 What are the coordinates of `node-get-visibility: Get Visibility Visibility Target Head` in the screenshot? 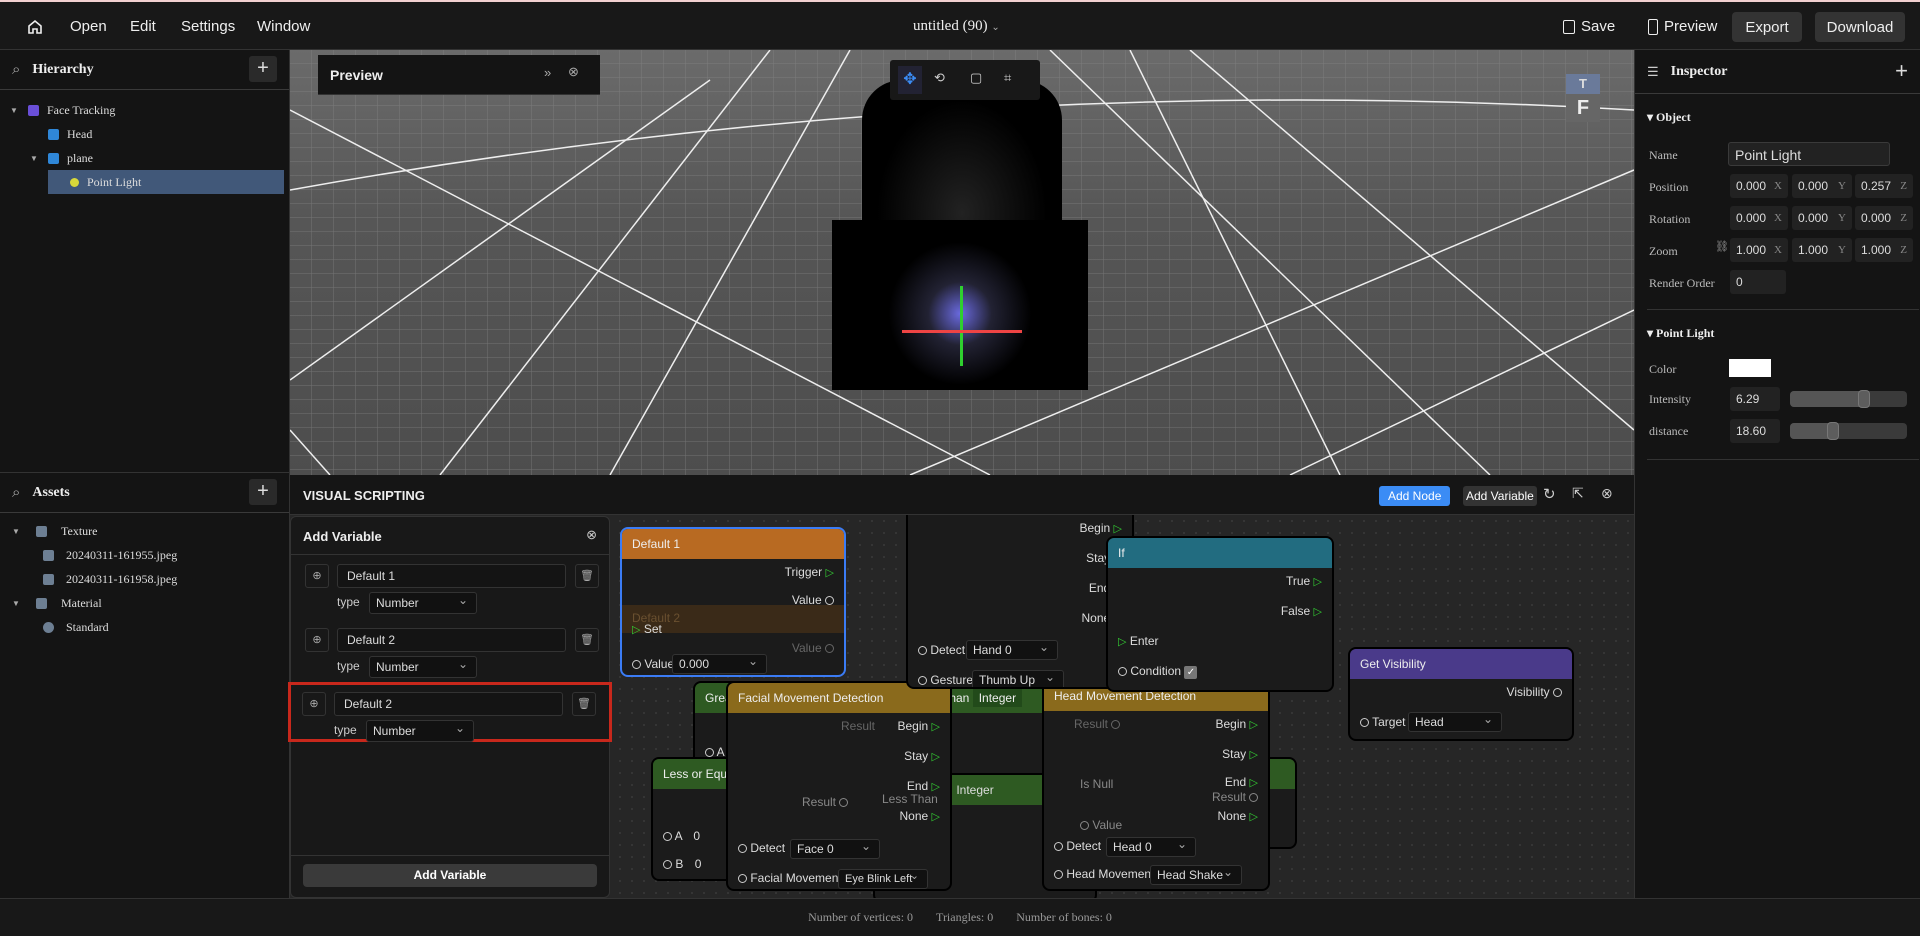 It's located at (1461, 694).